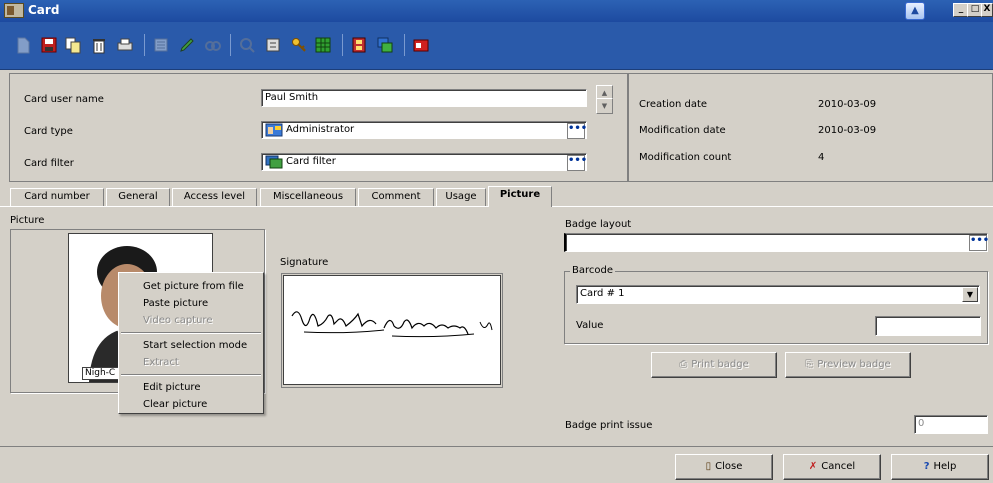 Image resolution: width=993 pixels, height=483 pixels. What do you see at coordinates (57, 197) in the screenshot?
I see `tab-card-number: Card number` at bounding box center [57, 197].